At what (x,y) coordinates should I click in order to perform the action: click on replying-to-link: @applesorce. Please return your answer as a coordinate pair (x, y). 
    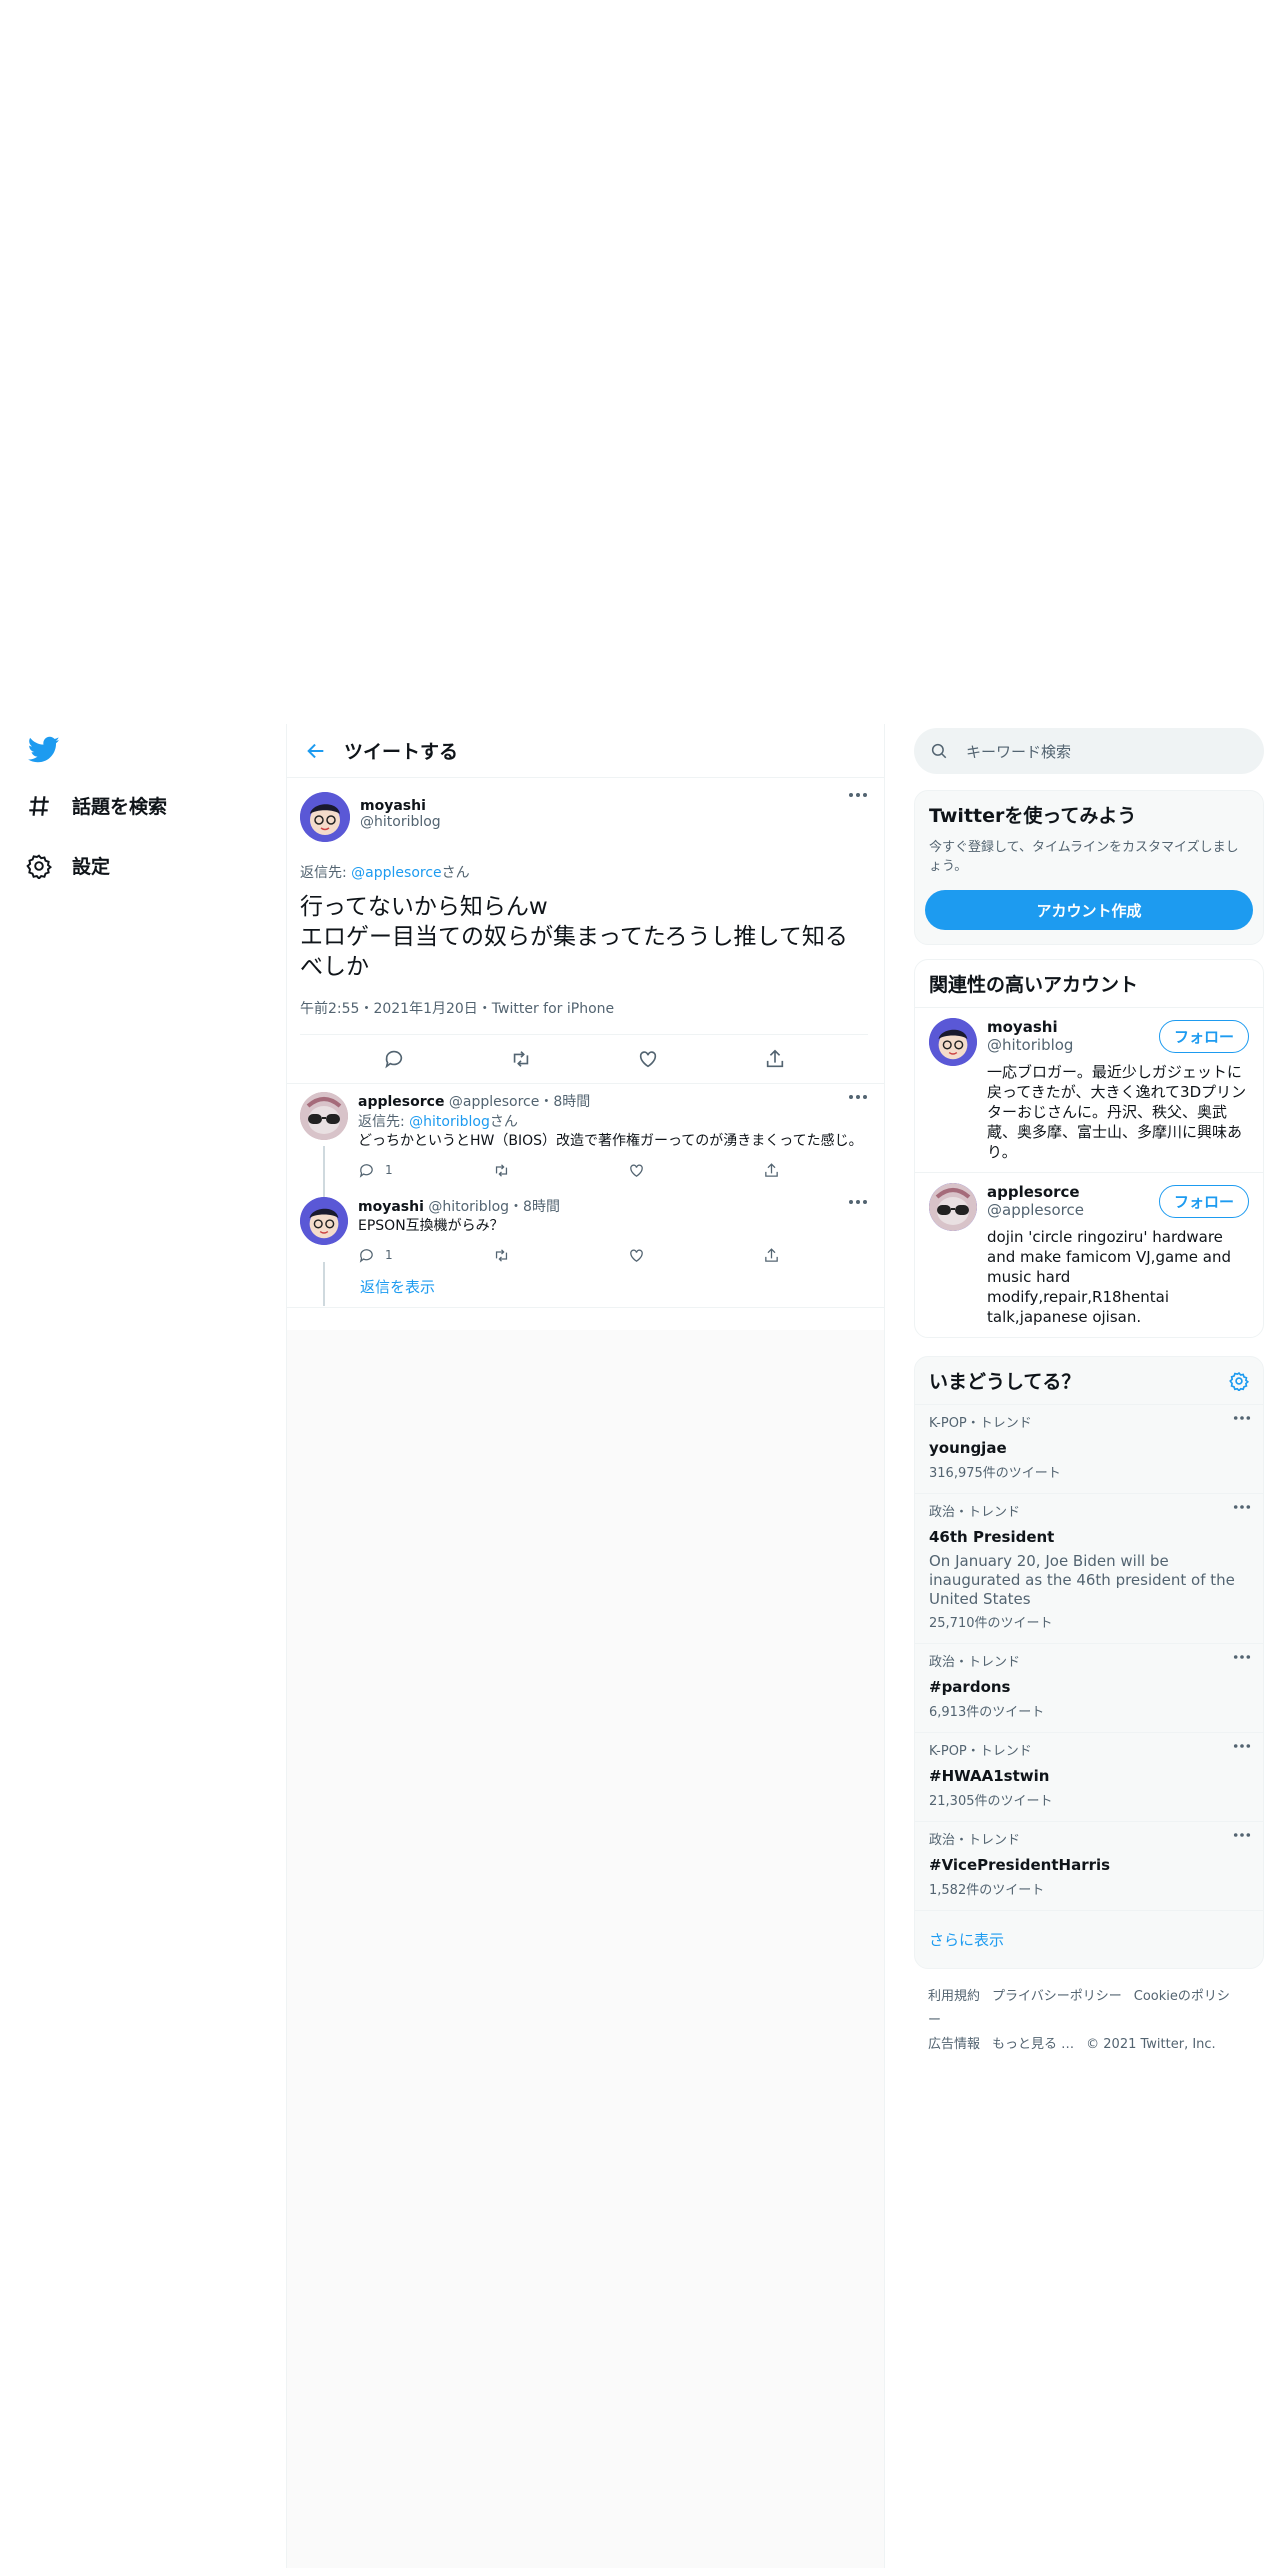
    Looking at the image, I should click on (396, 873).